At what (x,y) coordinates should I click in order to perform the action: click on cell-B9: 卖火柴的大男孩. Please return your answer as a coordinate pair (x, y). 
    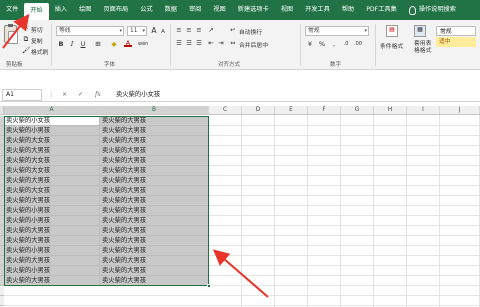
    Looking at the image, I should click on (154, 201).